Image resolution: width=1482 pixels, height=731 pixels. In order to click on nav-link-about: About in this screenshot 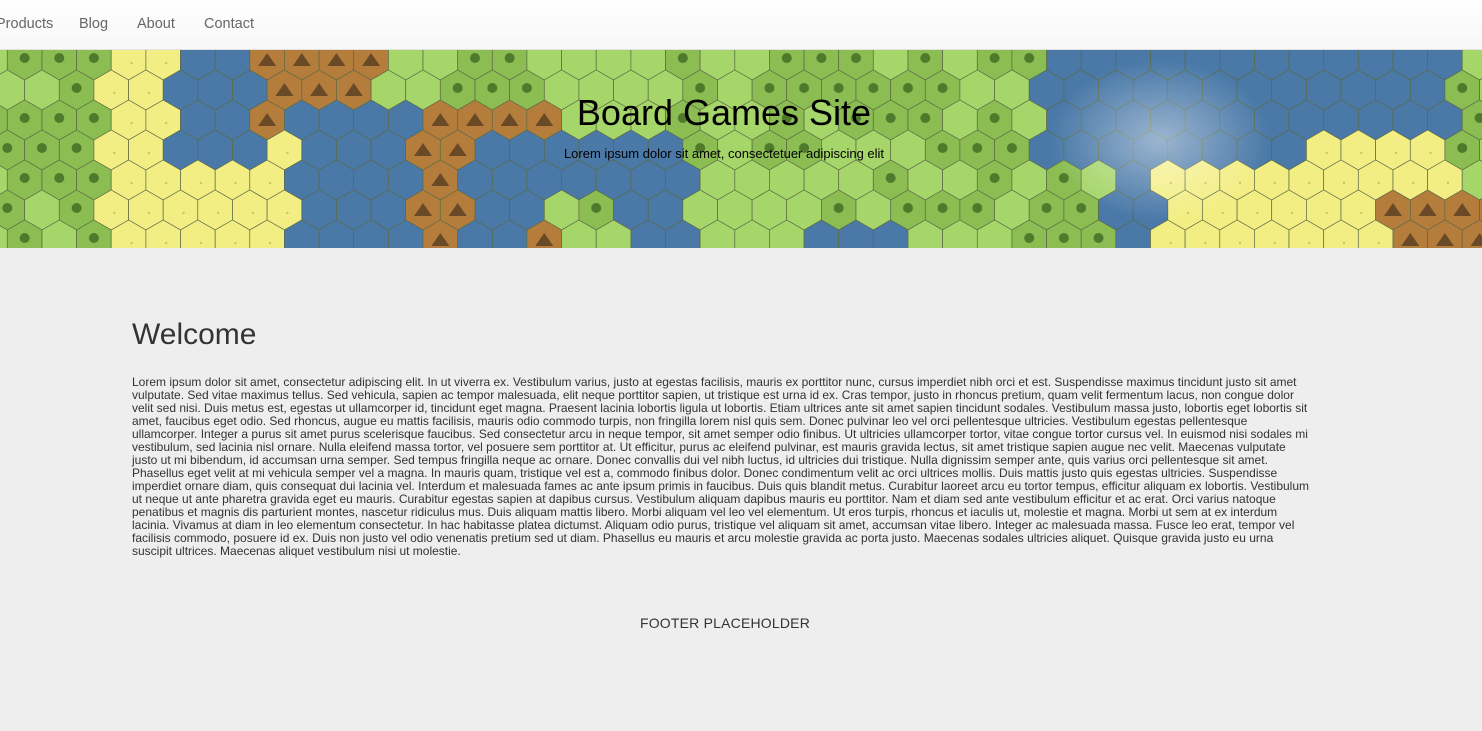, I will do `click(156, 24)`.